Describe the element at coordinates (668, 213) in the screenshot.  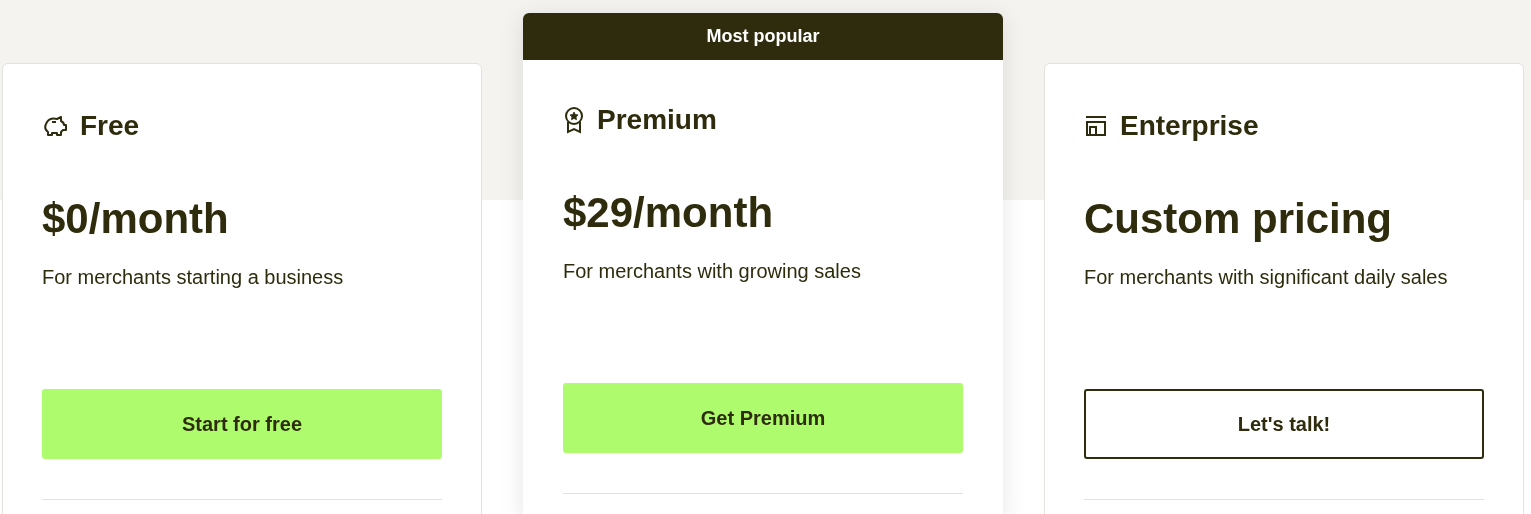
I see `plan-price: $29/month` at that location.